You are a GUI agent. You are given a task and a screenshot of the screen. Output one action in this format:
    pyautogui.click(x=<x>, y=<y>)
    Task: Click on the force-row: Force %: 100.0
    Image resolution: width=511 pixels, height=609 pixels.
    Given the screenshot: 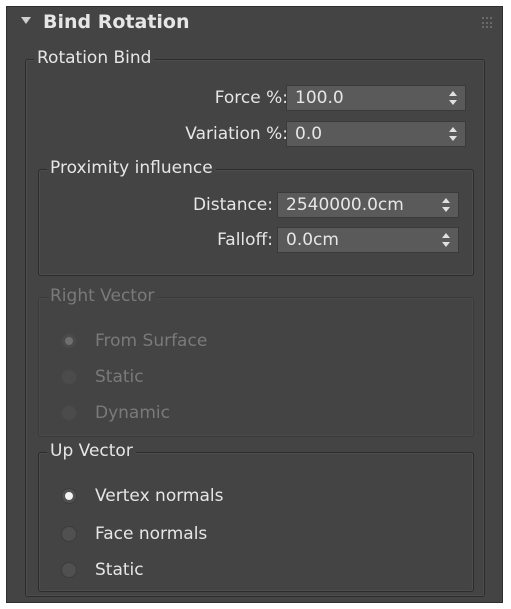 What is the action you would take?
    pyautogui.click(x=256, y=98)
    